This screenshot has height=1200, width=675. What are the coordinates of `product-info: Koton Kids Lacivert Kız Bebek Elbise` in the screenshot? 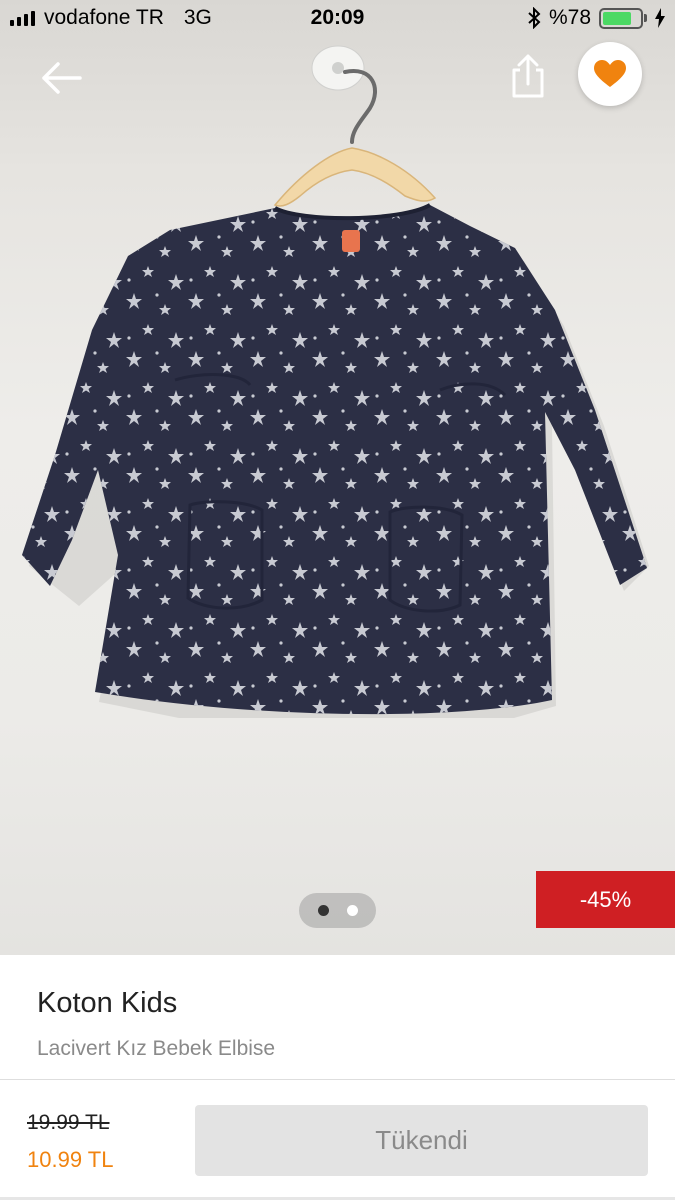 It's located at (337, 1017).